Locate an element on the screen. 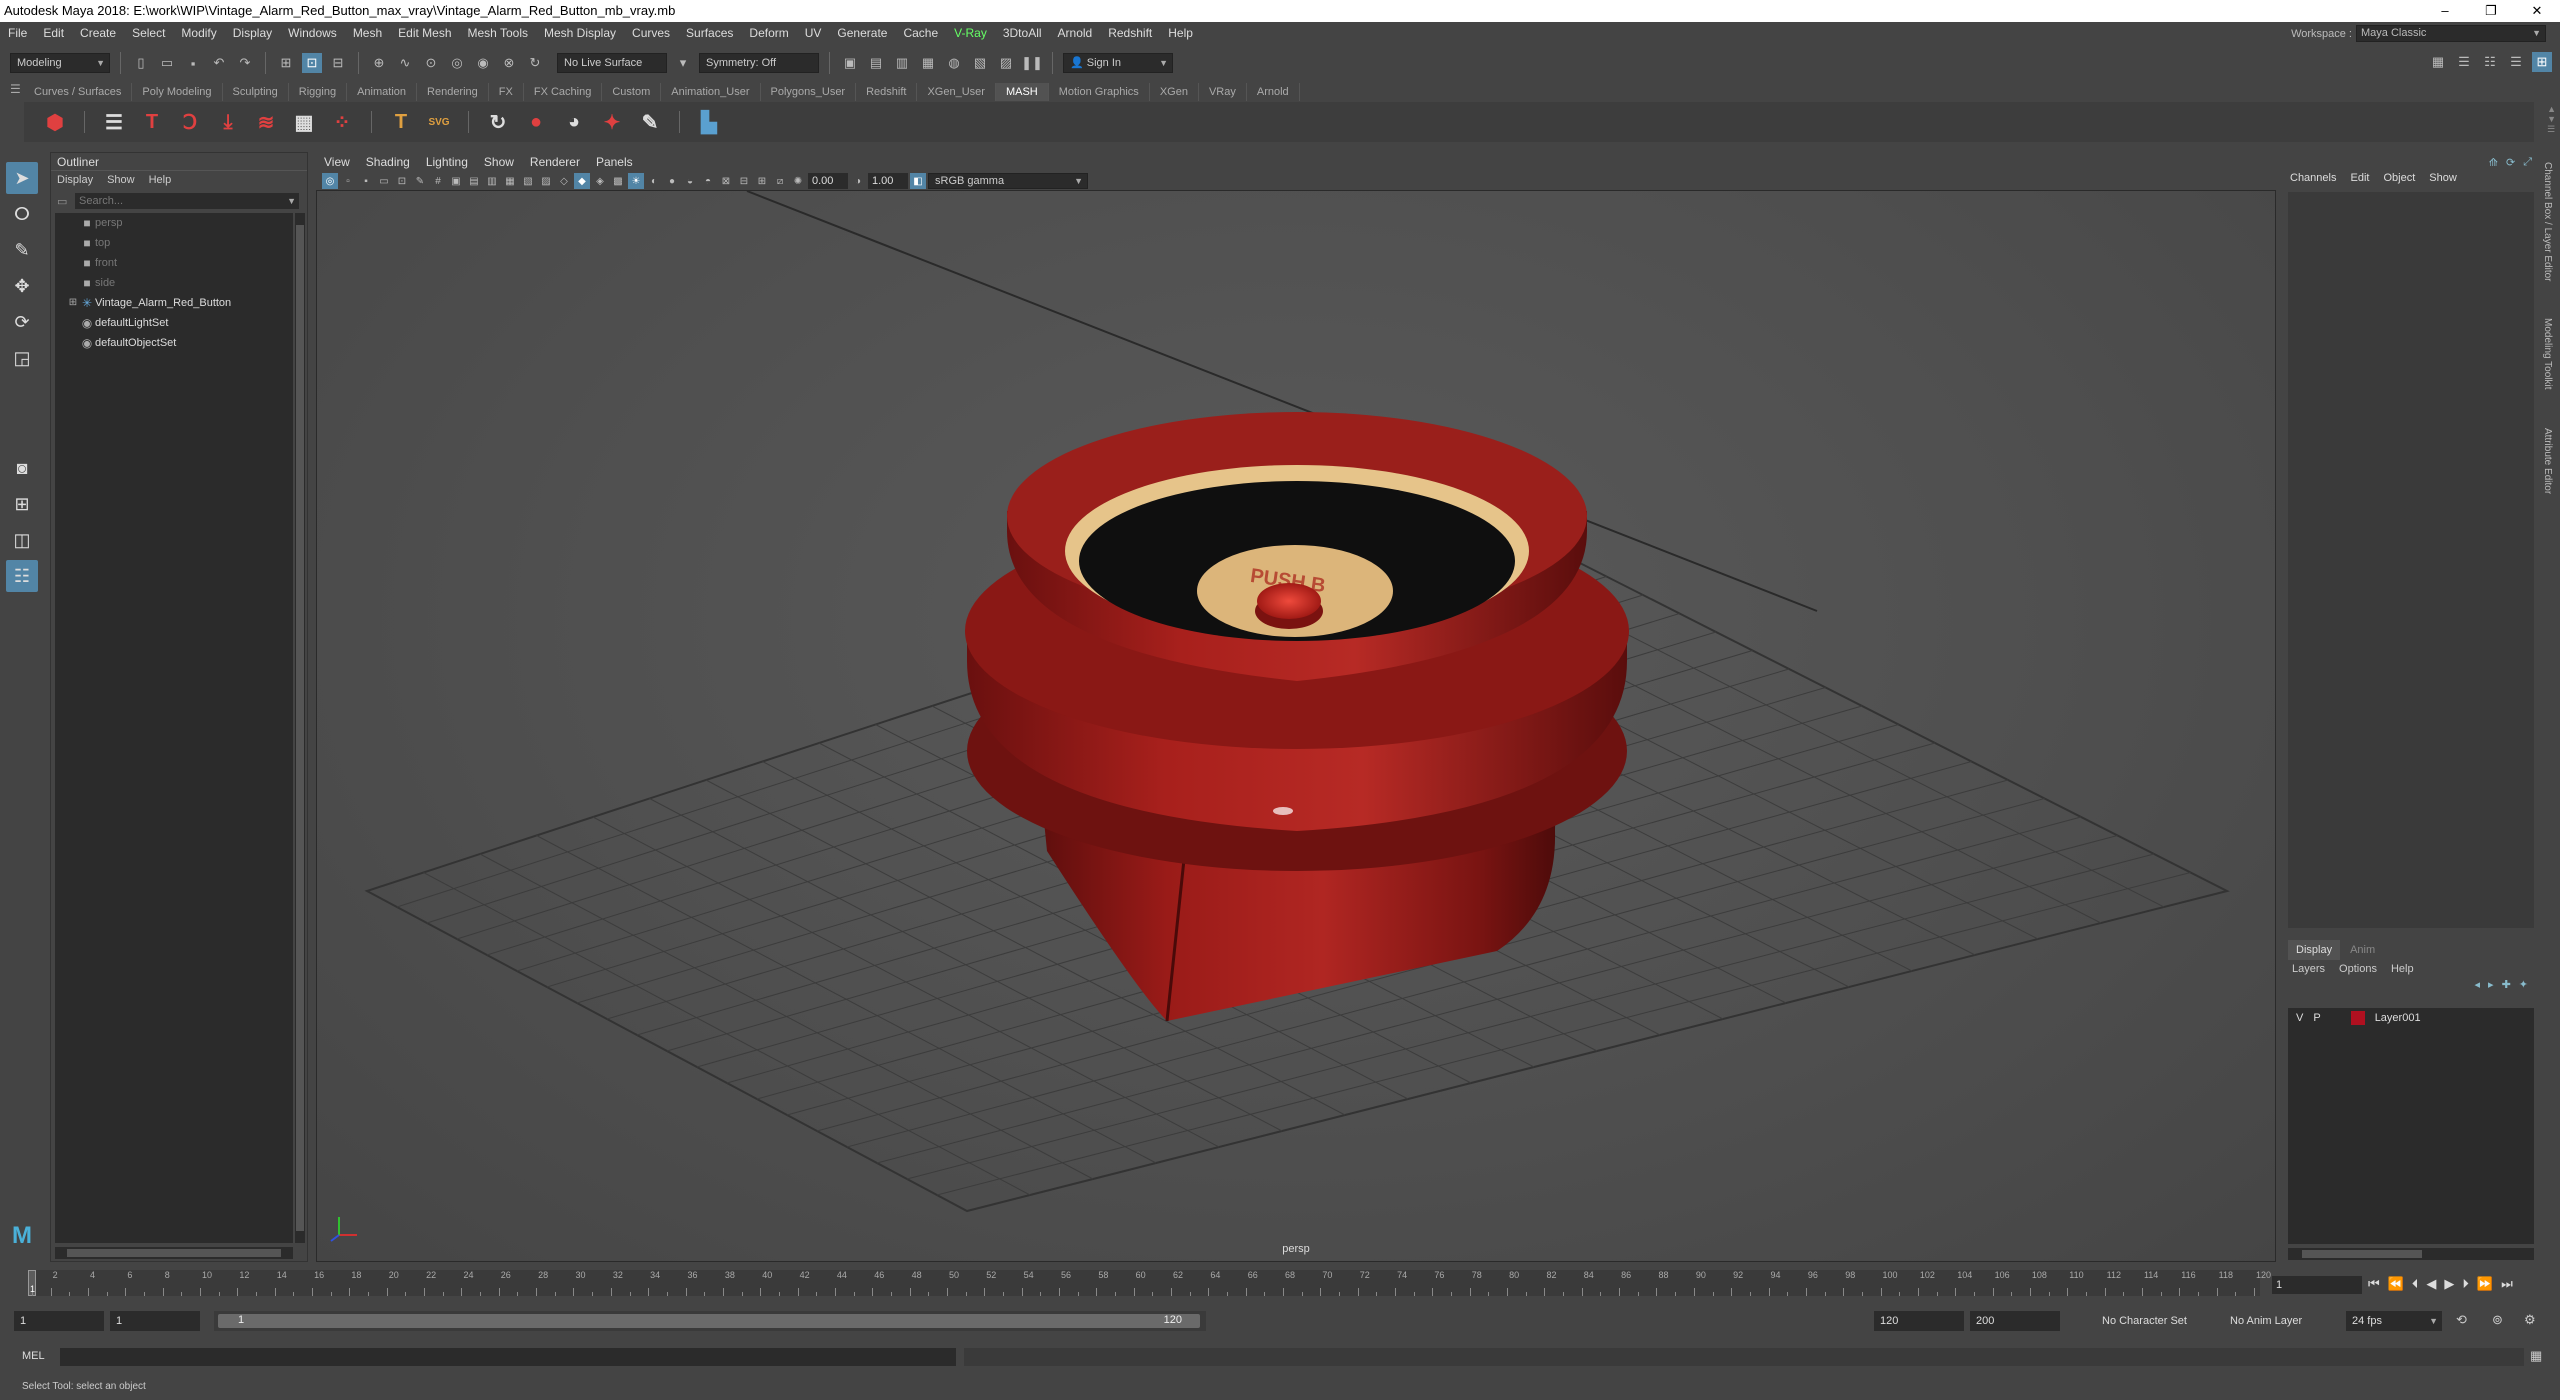 The width and height of the screenshot is (2560, 1400). mash-spline-icon: ≋ is located at coordinates (266, 122).